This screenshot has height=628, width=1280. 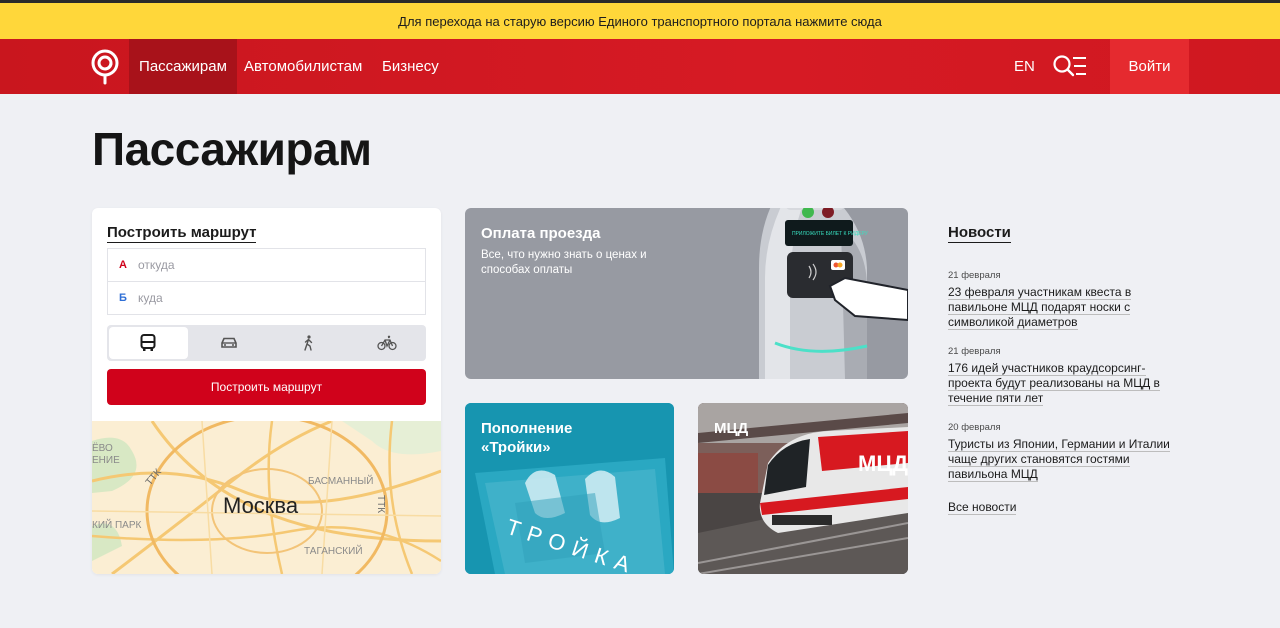 What do you see at coordinates (232, 149) in the screenshot?
I see `page-title: Пассажирам` at bounding box center [232, 149].